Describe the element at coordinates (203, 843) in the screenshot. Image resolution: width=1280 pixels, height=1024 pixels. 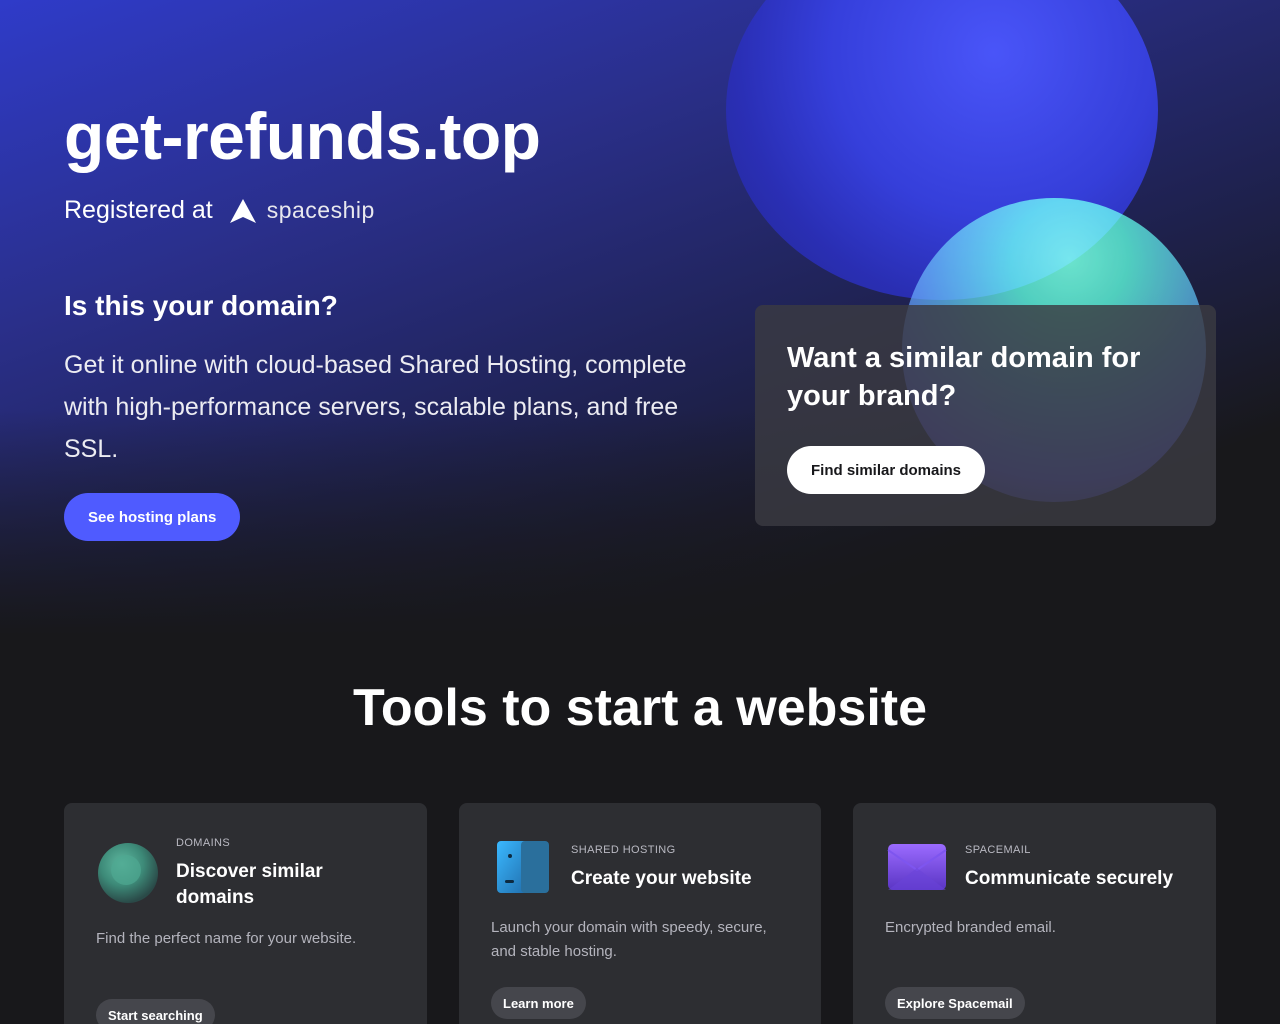
I see `tool-category: DOMAINS` at that location.